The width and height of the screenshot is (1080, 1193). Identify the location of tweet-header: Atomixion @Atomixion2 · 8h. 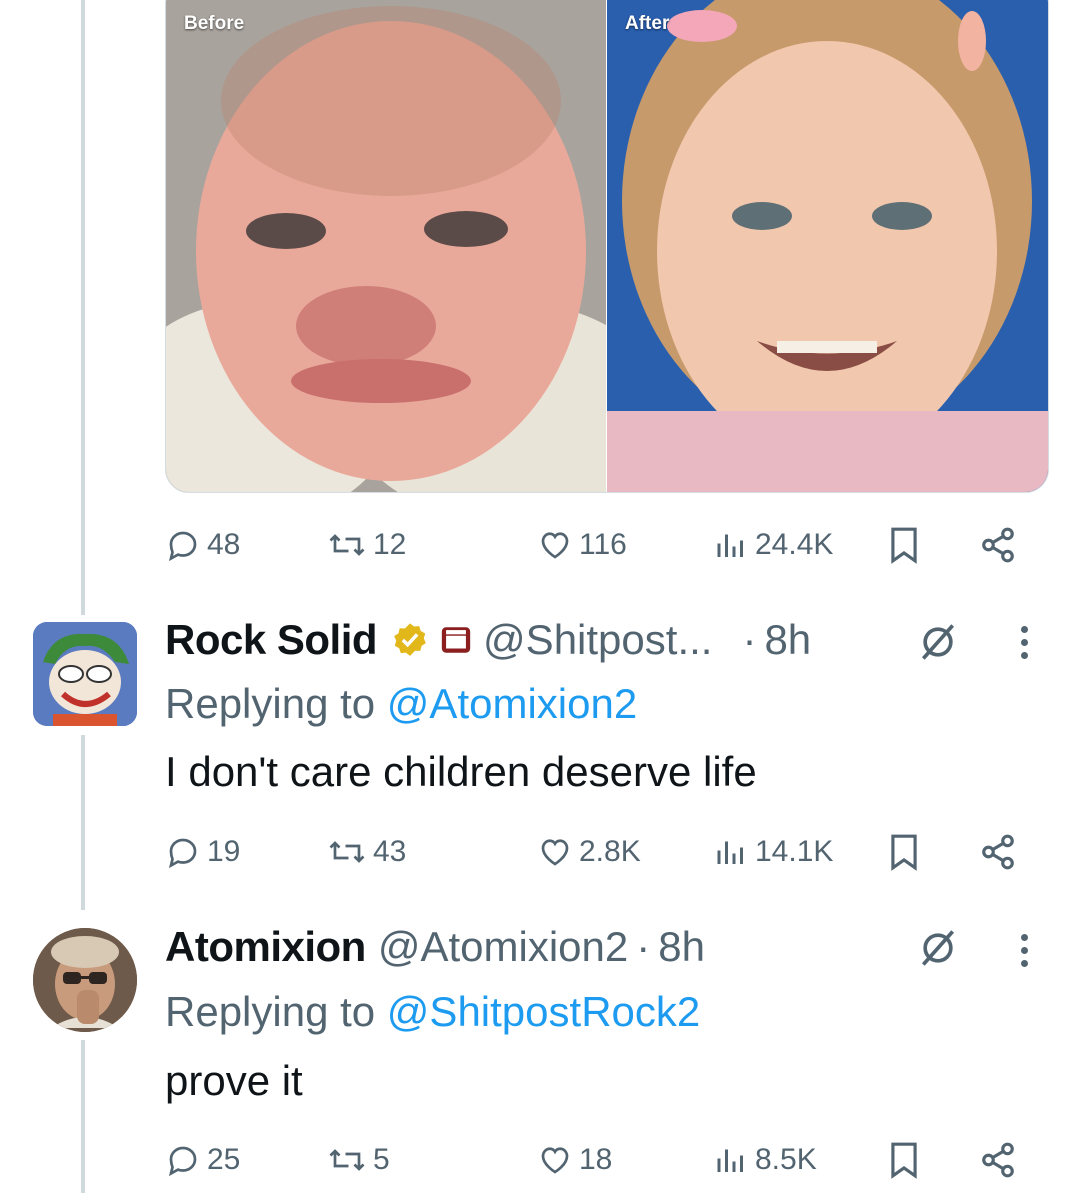
(435, 947).